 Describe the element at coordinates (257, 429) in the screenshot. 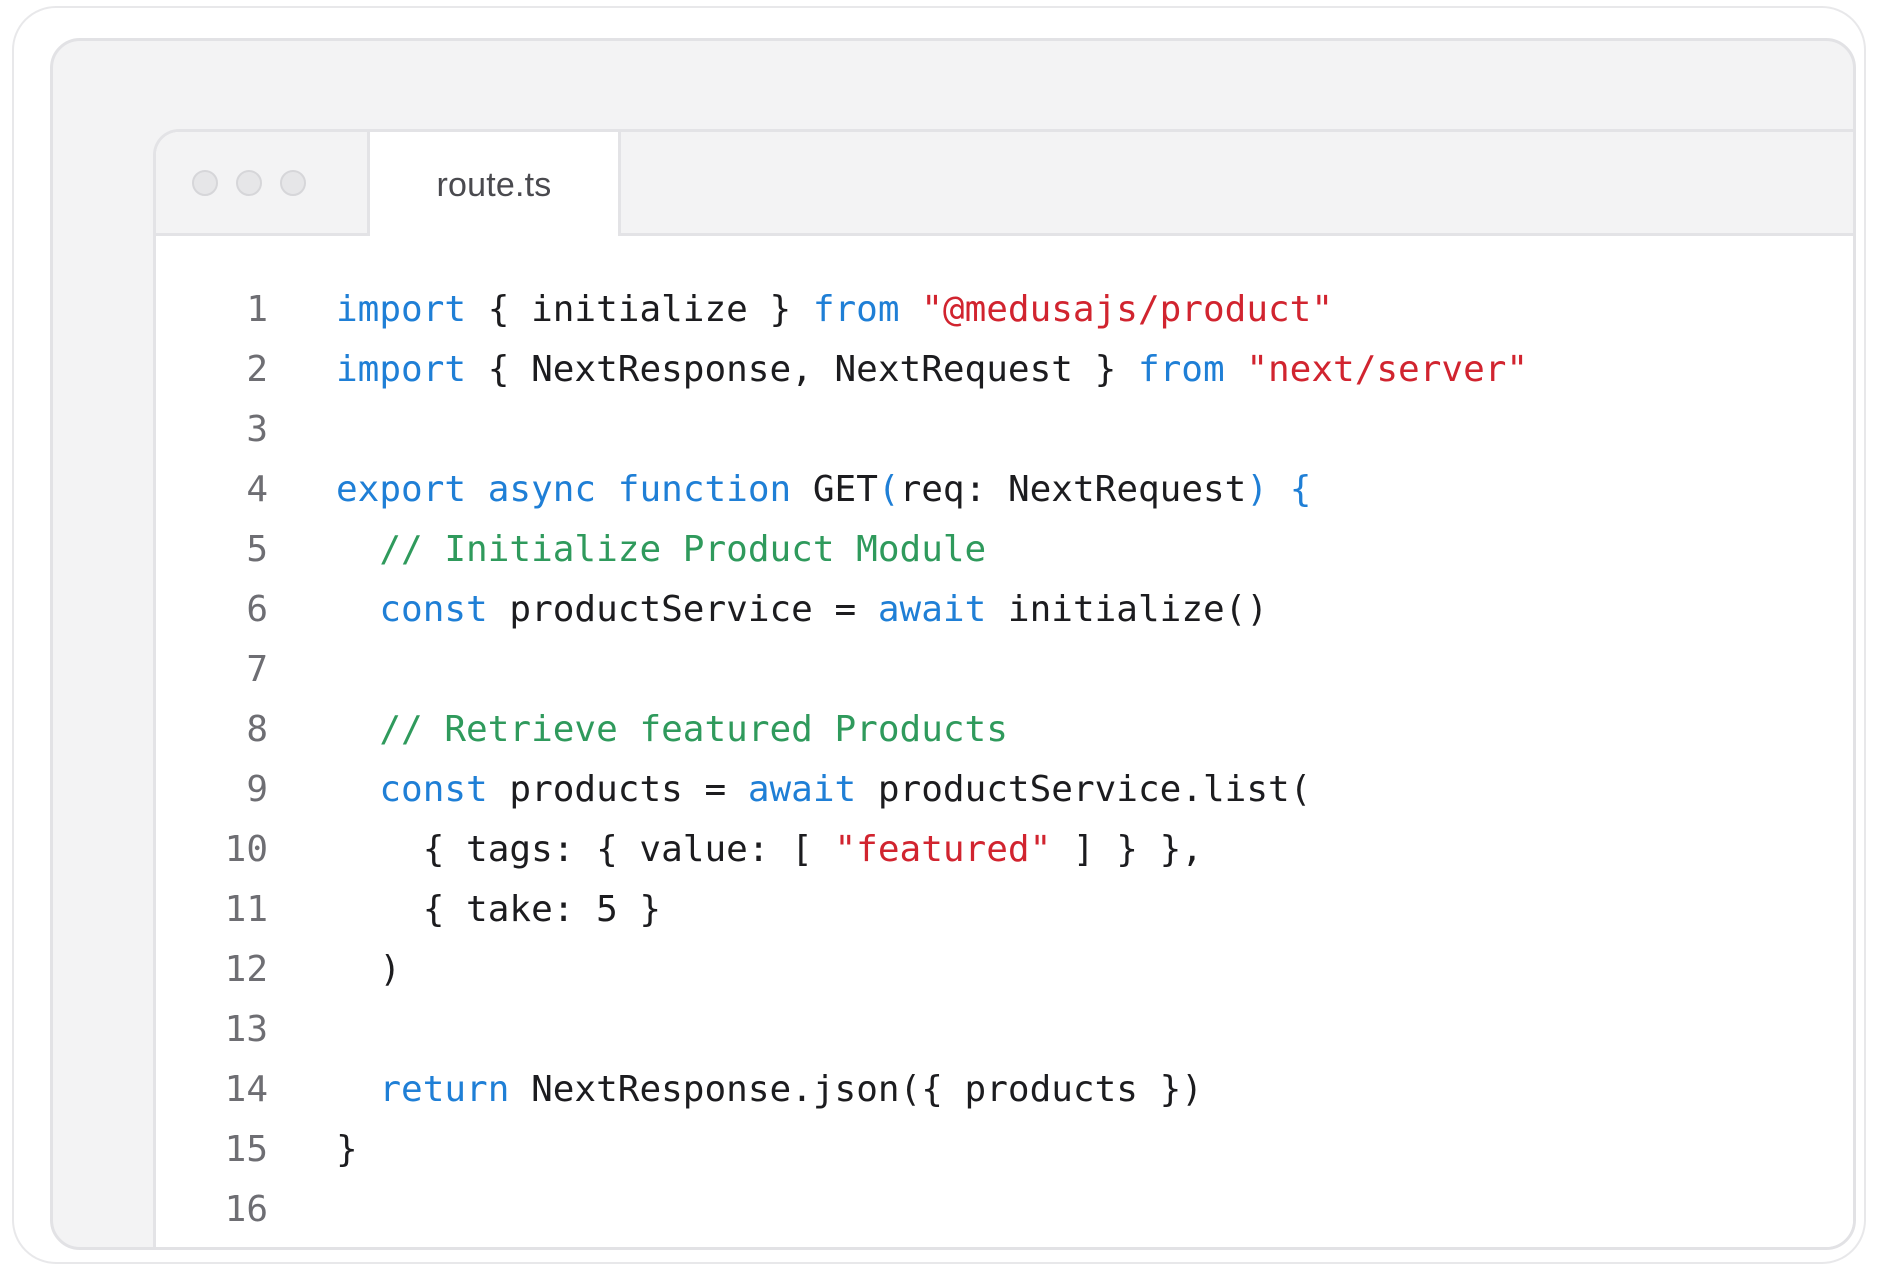

I see `line-number: 3` at that location.